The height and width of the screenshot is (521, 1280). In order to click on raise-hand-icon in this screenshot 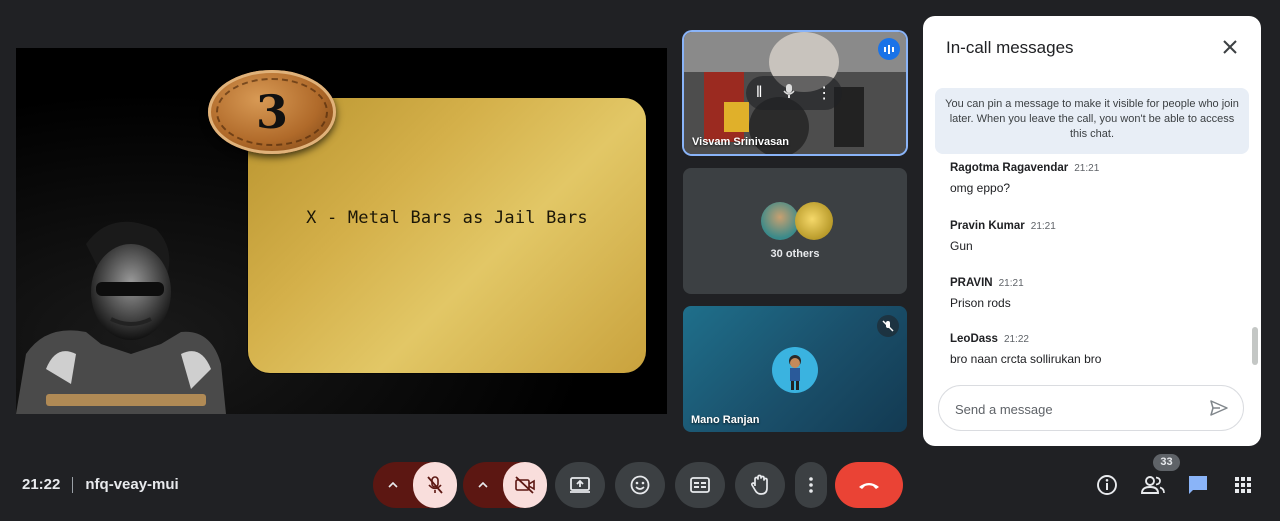, I will do `click(759, 484)`.